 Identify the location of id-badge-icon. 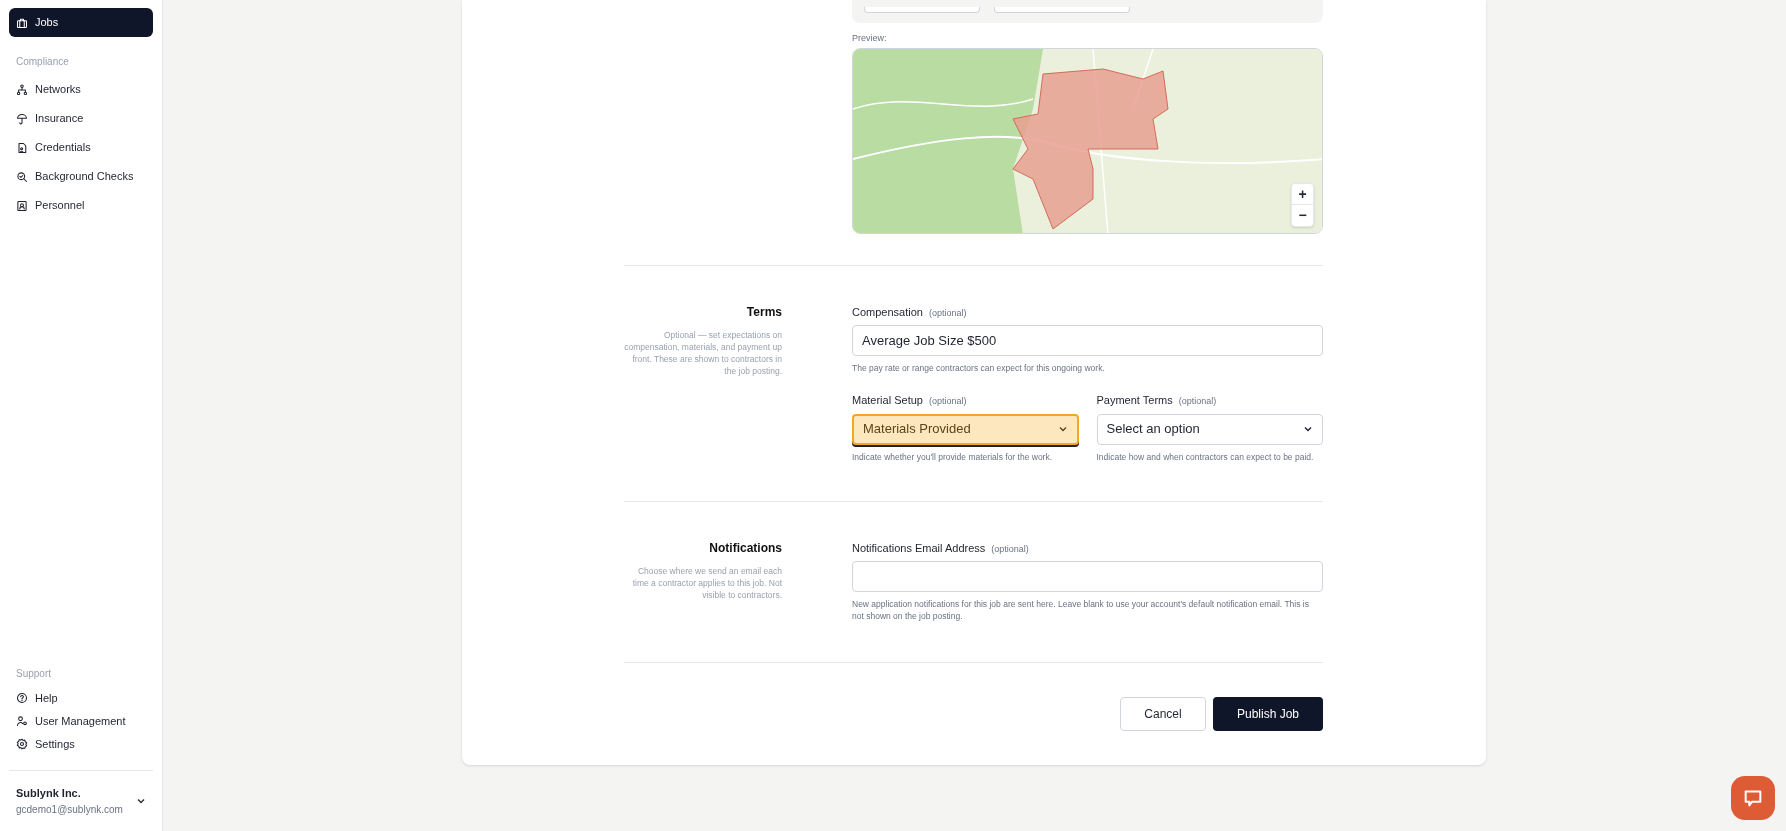
(22, 205).